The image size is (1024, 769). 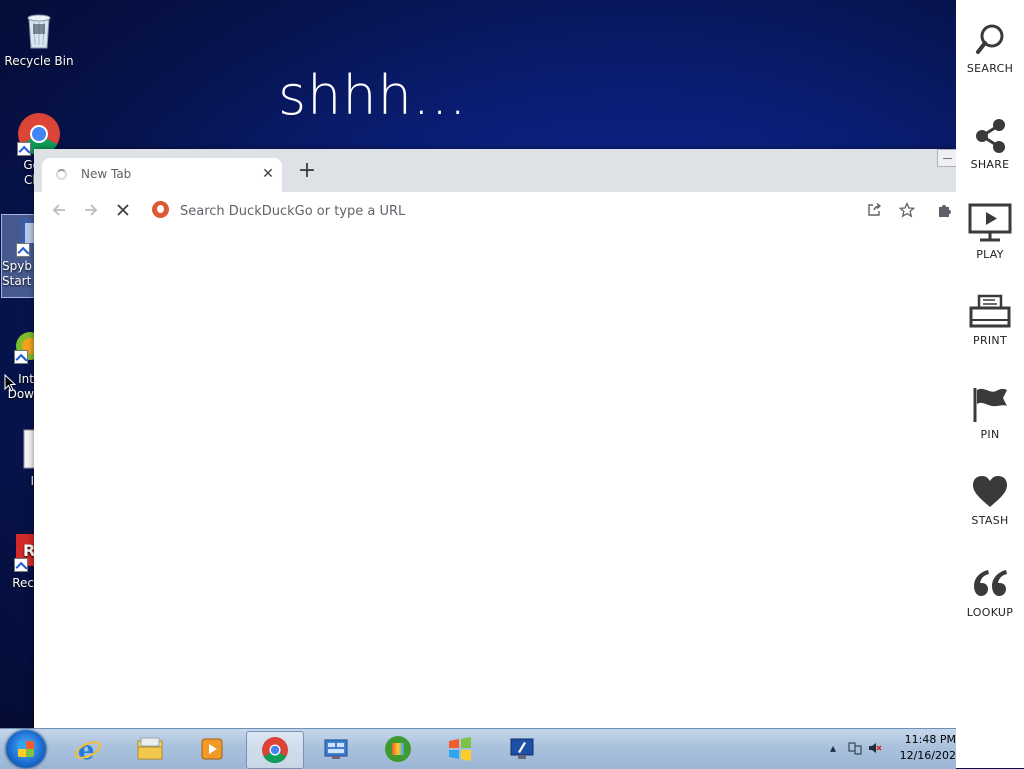 What do you see at coordinates (510, 211) in the screenshot?
I see `address-bar-input` at bounding box center [510, 211].